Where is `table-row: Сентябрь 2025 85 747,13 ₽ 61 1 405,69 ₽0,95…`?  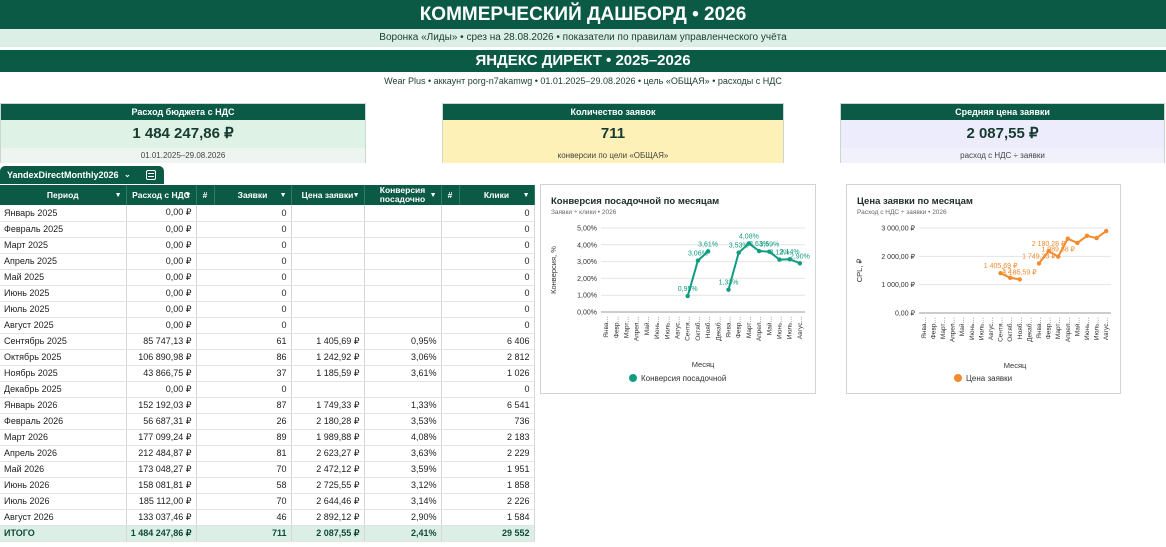 table-row: Сентябрь 2025 85 747,13 ₽ 61 1 405,69 ₽0,95… is located at coordinates (267, 341).